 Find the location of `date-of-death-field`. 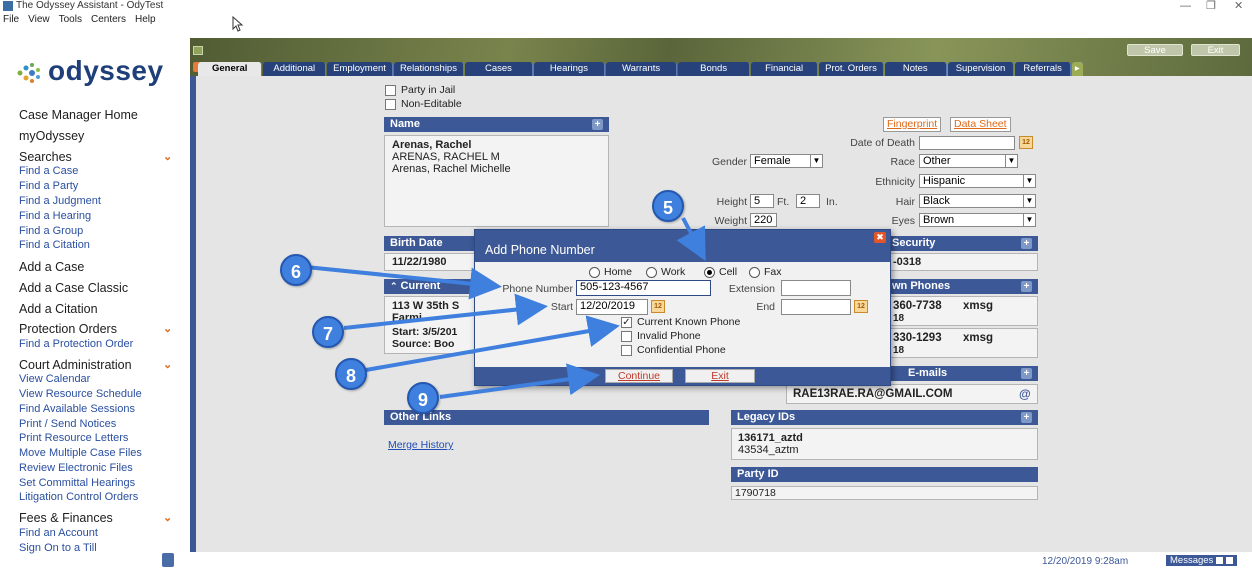

date-of-death-field is located at coordinates (967, 143).